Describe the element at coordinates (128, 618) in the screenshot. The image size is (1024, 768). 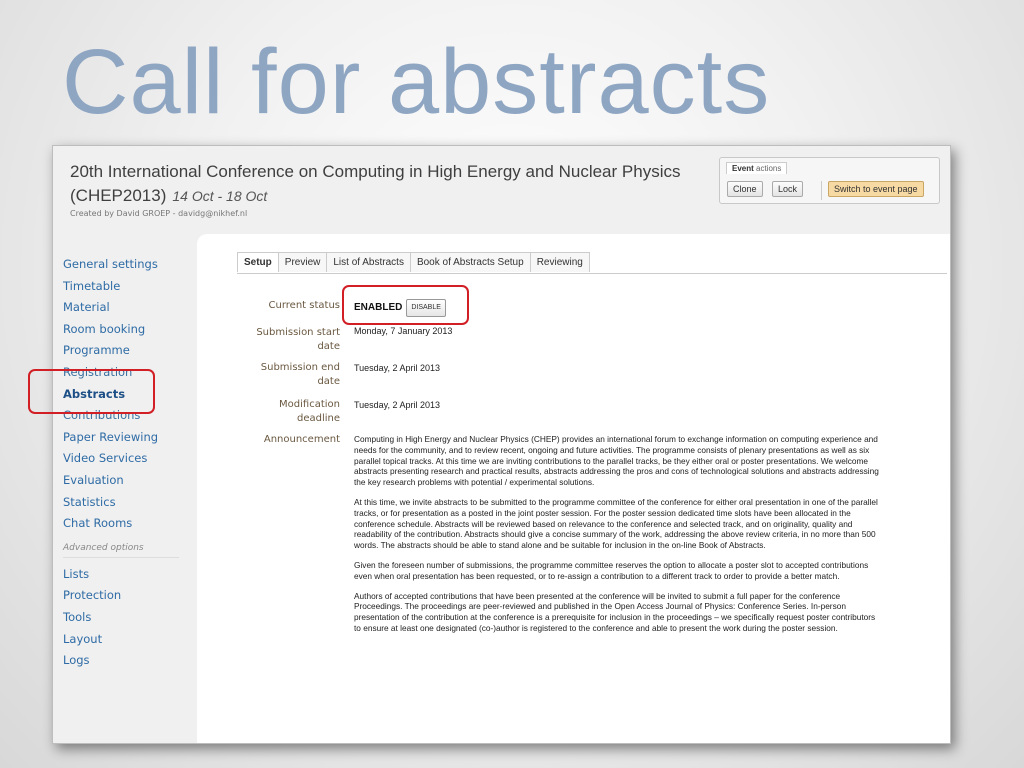
I see `sidebar-item-tools: Tools` at that location.